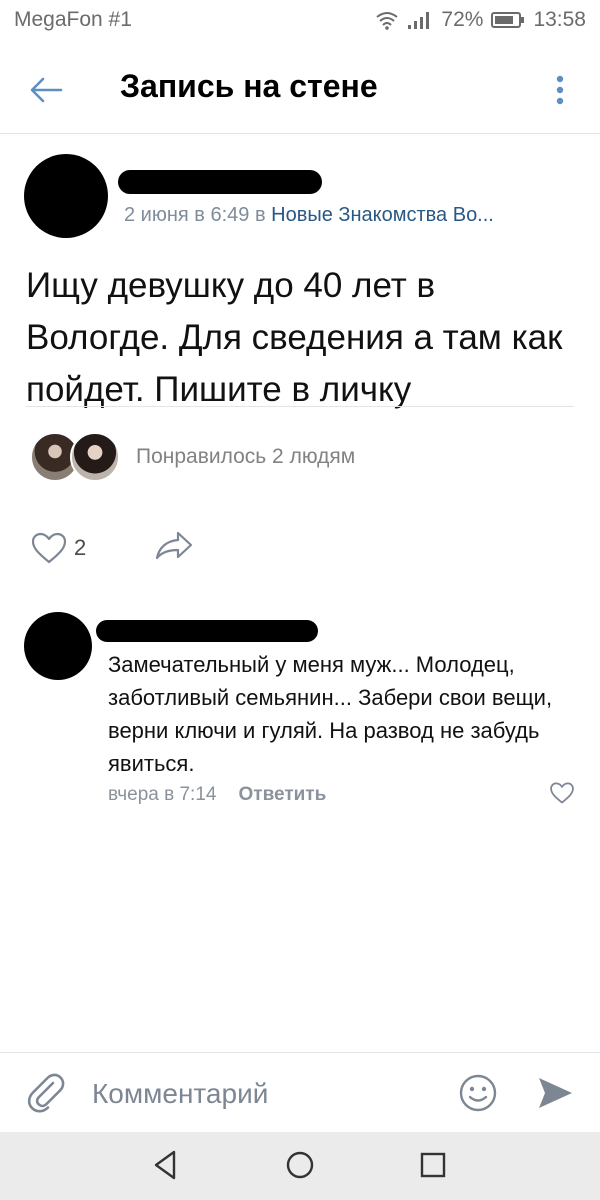 The image size is (600, 1200). I want to click on post-author-name, so click(220, 182).